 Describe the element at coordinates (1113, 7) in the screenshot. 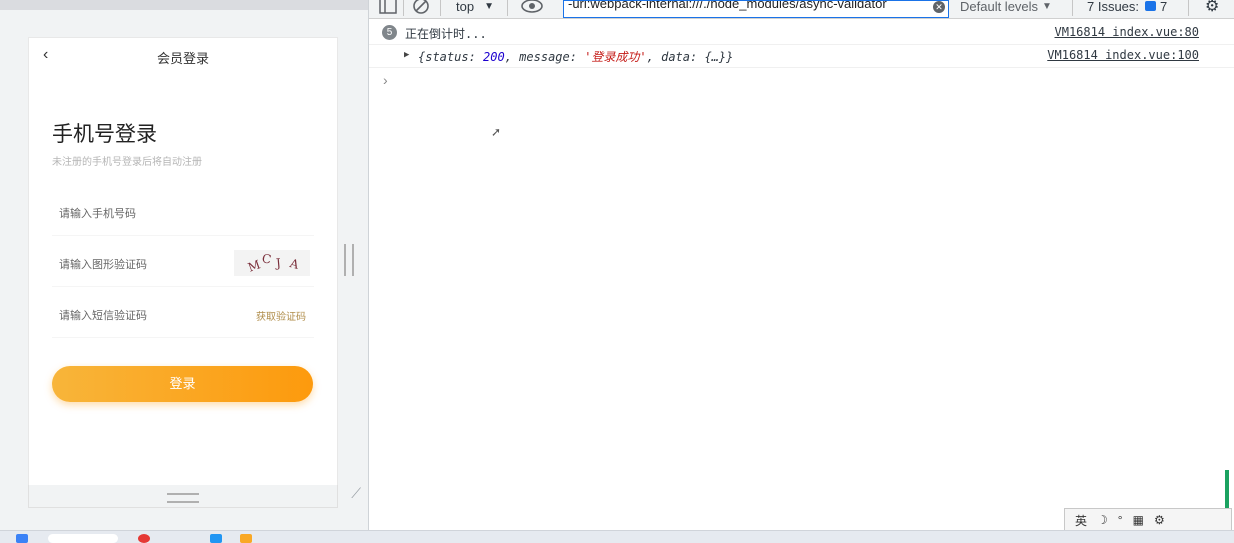

I see `issues-label: 7 Issues:` at that location.